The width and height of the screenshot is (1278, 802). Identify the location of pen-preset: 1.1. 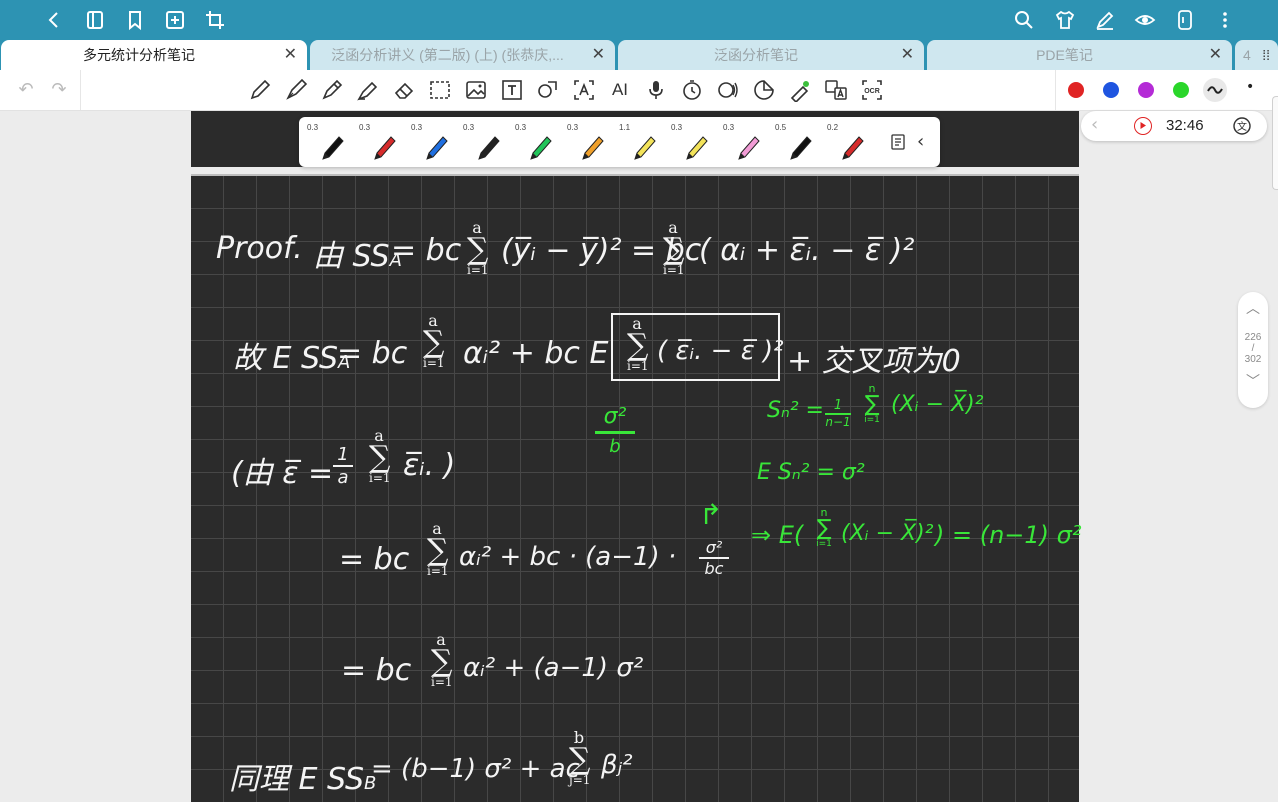
(641, 142).